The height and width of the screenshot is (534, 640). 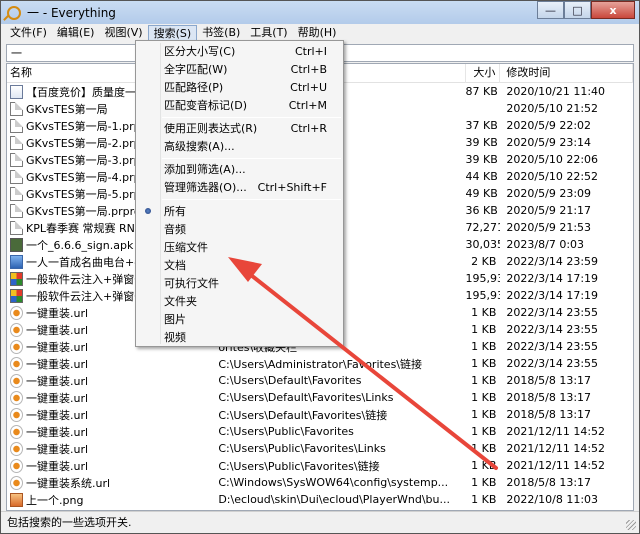 I want to click on maximize-button: □, so click(x=577, y=10).